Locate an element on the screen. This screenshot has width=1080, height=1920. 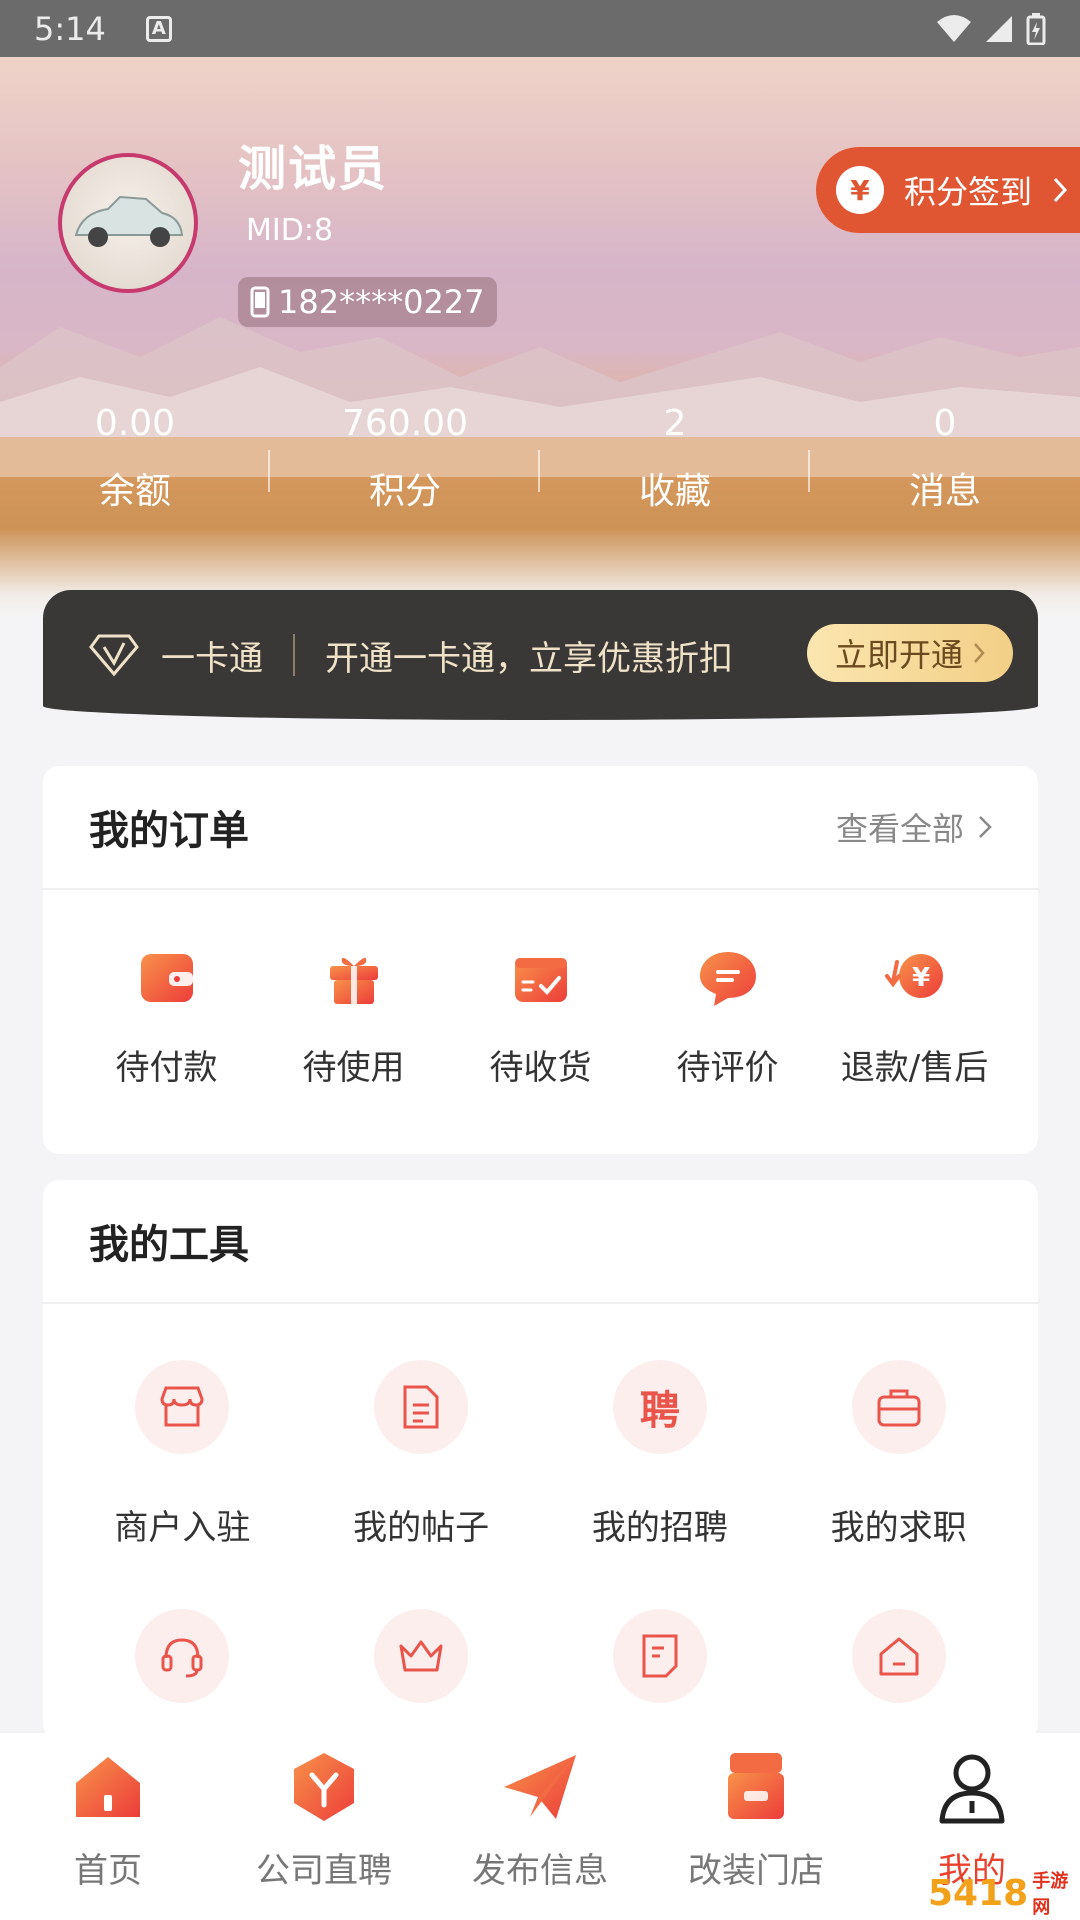
crown-icon is located at coordinates (421, 1656).